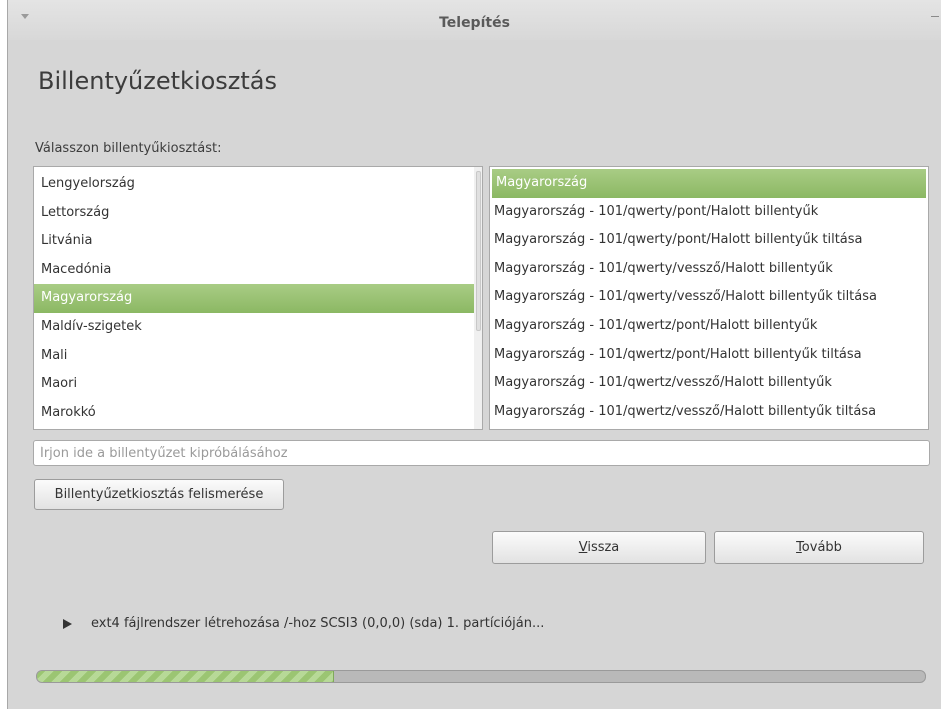  What do you see at coordinates (128, 148) in the screenshot?
I see `layout-prompt-label: Válasszon billentyűkiosztást:` at bounding box center [128, 148].